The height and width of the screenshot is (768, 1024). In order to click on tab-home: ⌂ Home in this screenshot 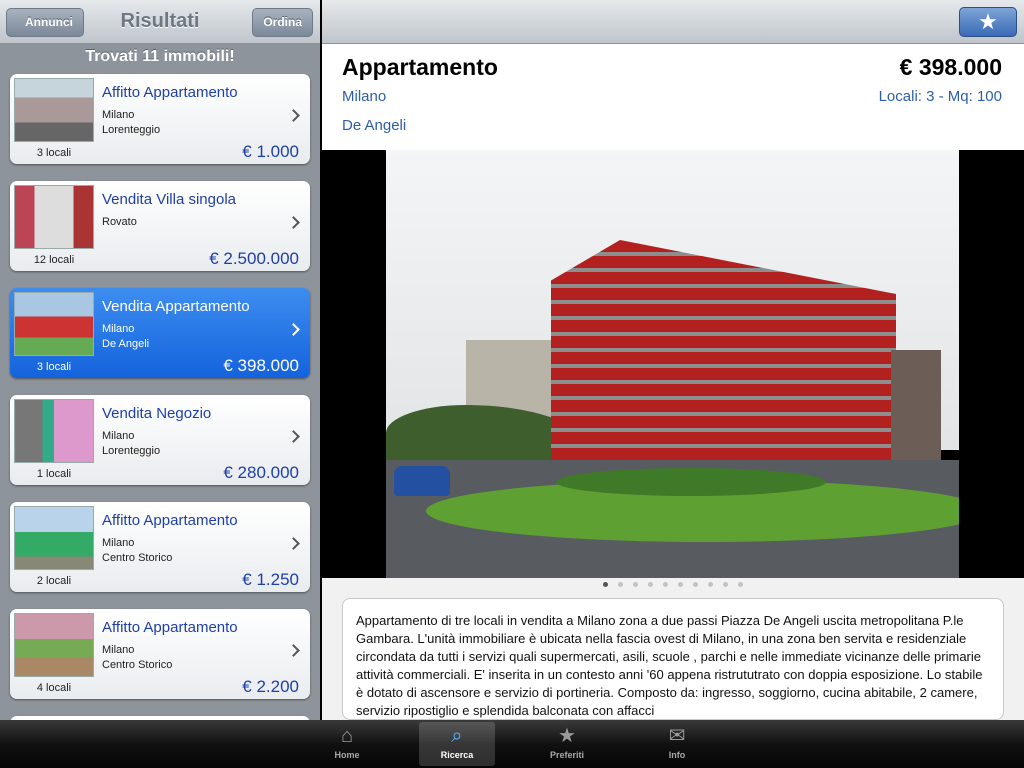, I will do `click(347, 744)`.